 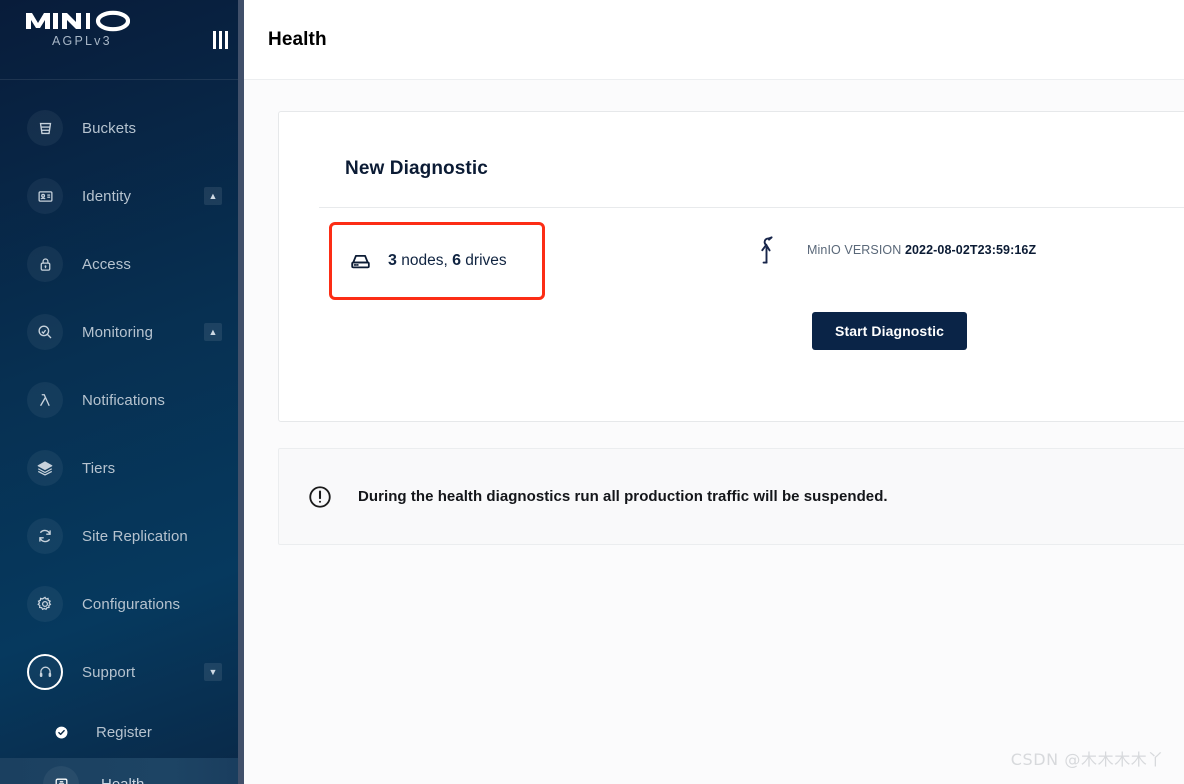 I want to click on sidebar-item-health: Health, so click(x=122, y=771).